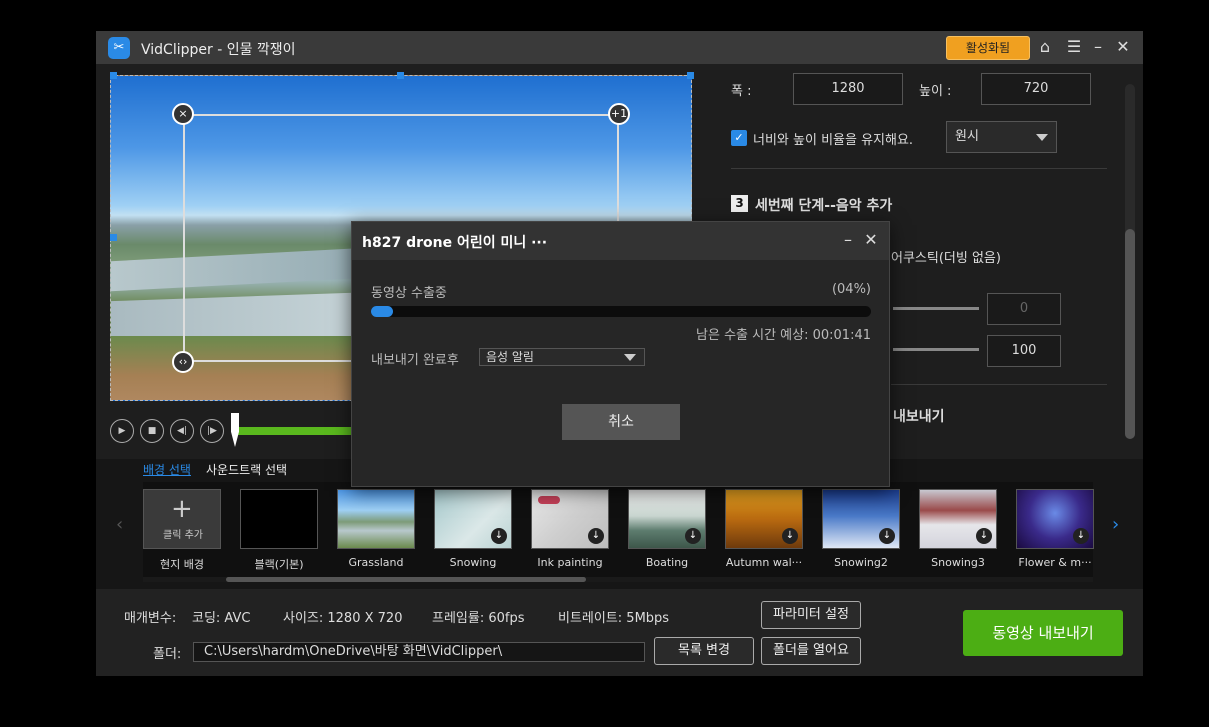  I want to click on cancel-button: 취소, so click(621, 422).